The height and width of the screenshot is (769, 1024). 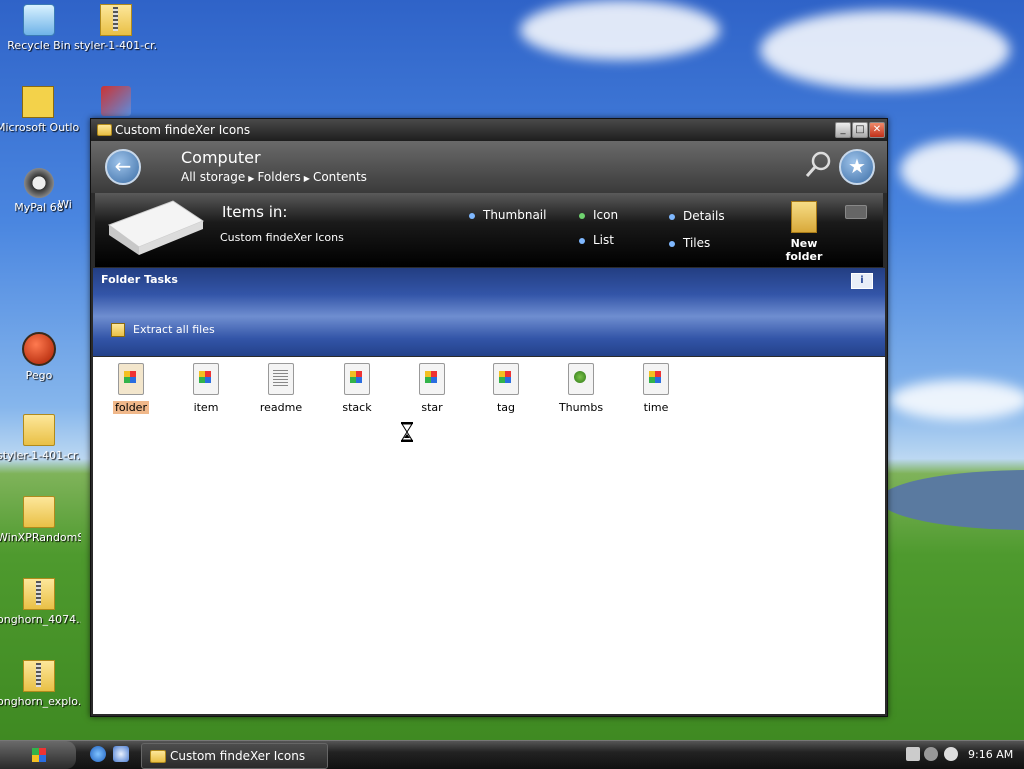 I want to click on view-icon: Icon, so click(x=598, y=215).